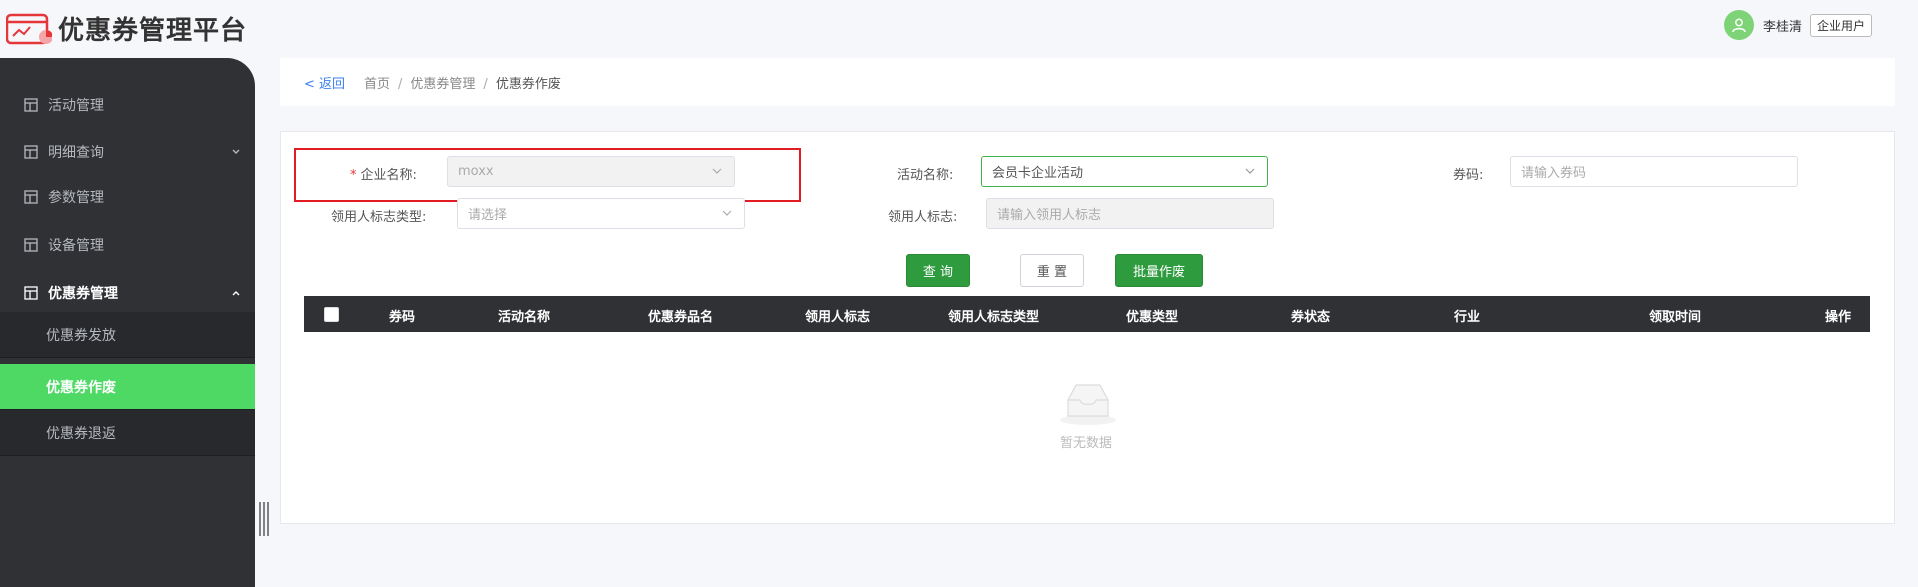 The width and height of the screenshot is (1918, 587). I want to click on sidebar-item-label: 优惠券管理, so click(83, 294).